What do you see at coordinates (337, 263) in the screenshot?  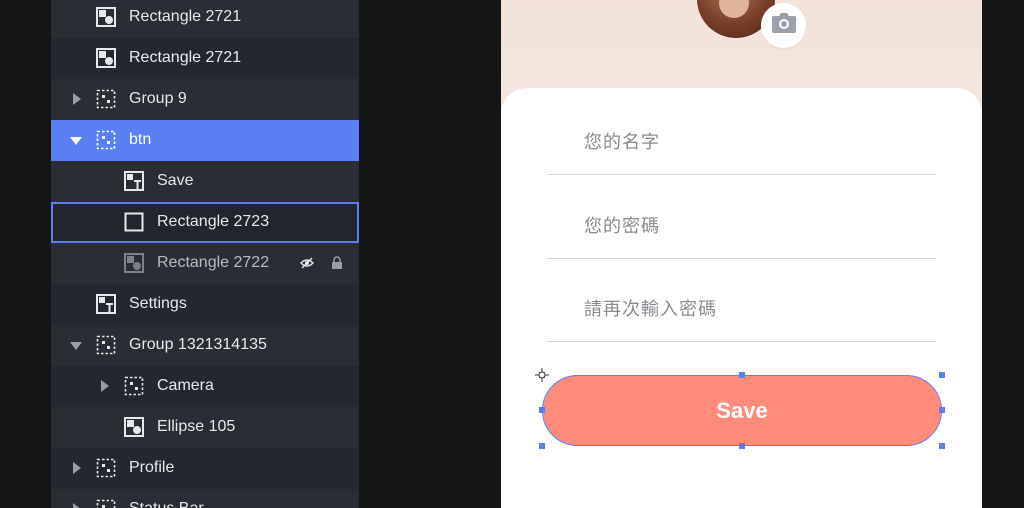 I see `lock-icon` at bounding box center [337, 263].